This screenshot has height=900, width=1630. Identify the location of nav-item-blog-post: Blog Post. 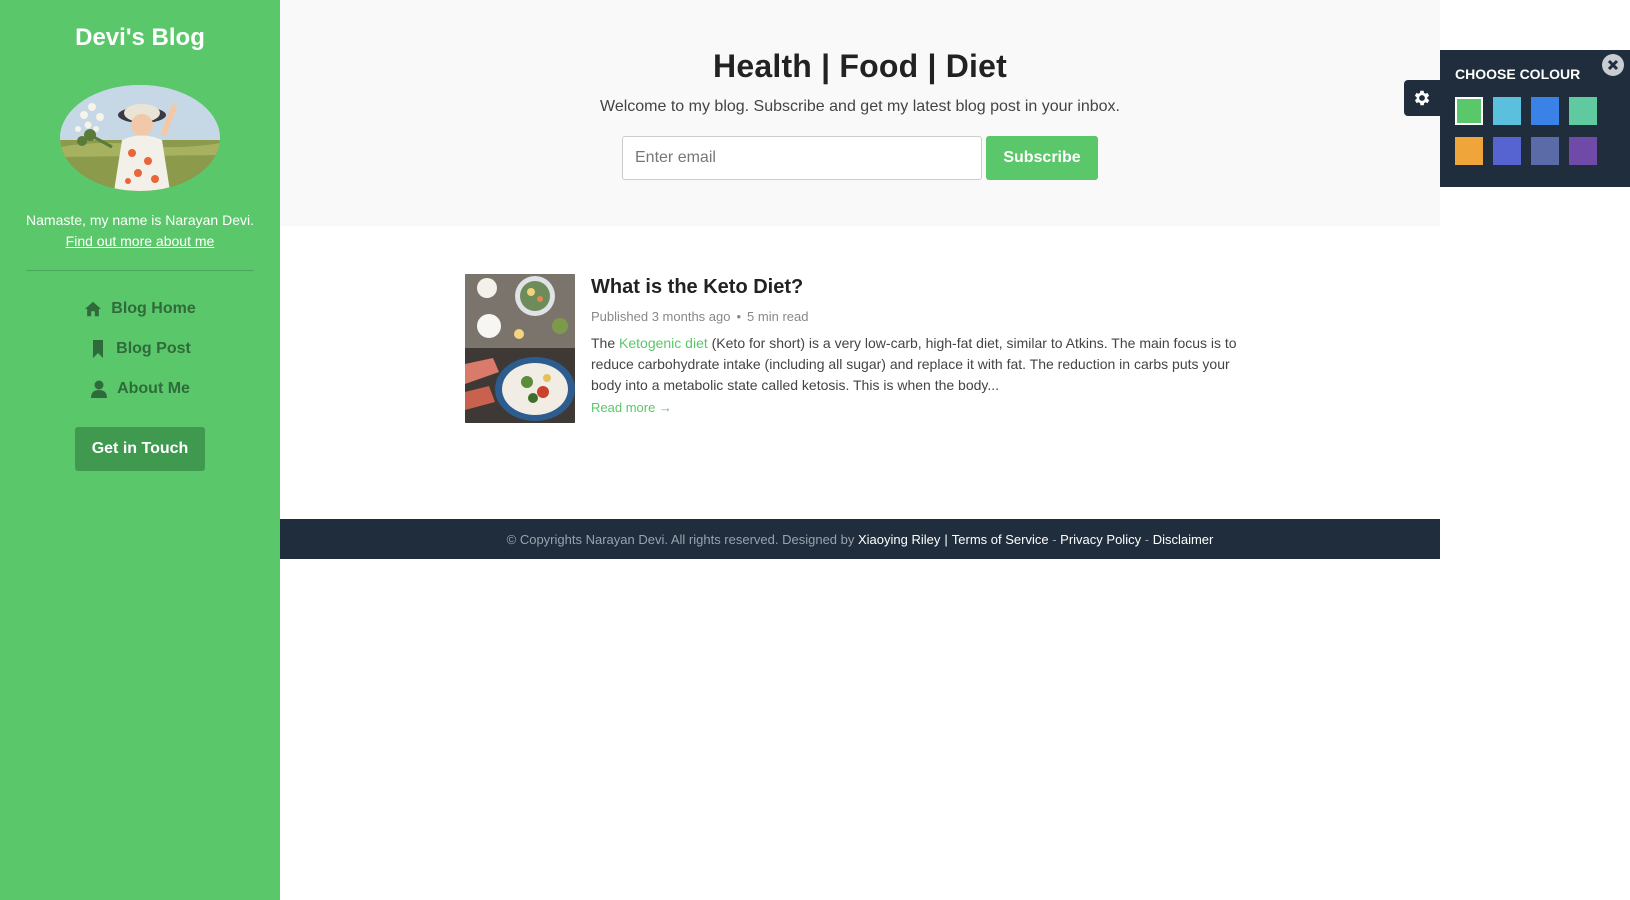
(140, 349).